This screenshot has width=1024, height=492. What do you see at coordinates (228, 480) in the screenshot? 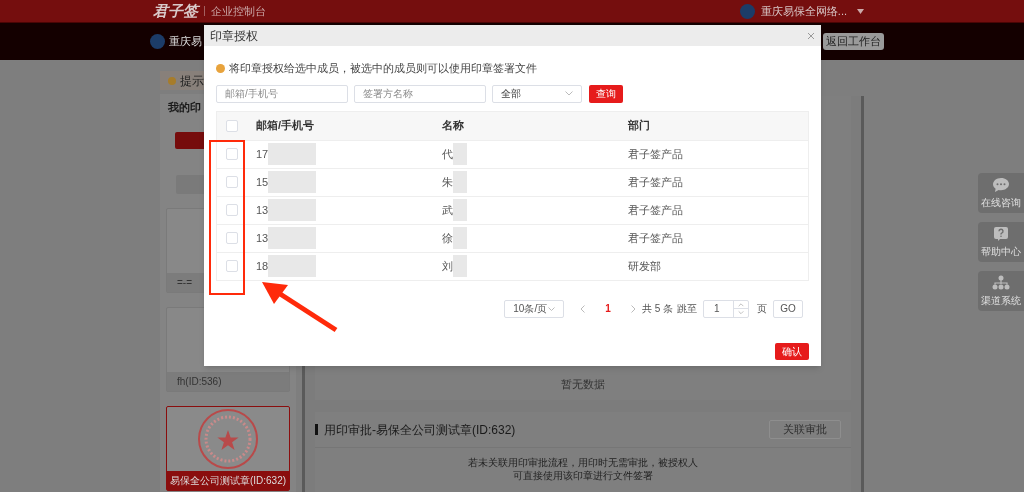
I see `seal-label: 易保全公司测试章(ID:632)` at bounding box center [228, 480].